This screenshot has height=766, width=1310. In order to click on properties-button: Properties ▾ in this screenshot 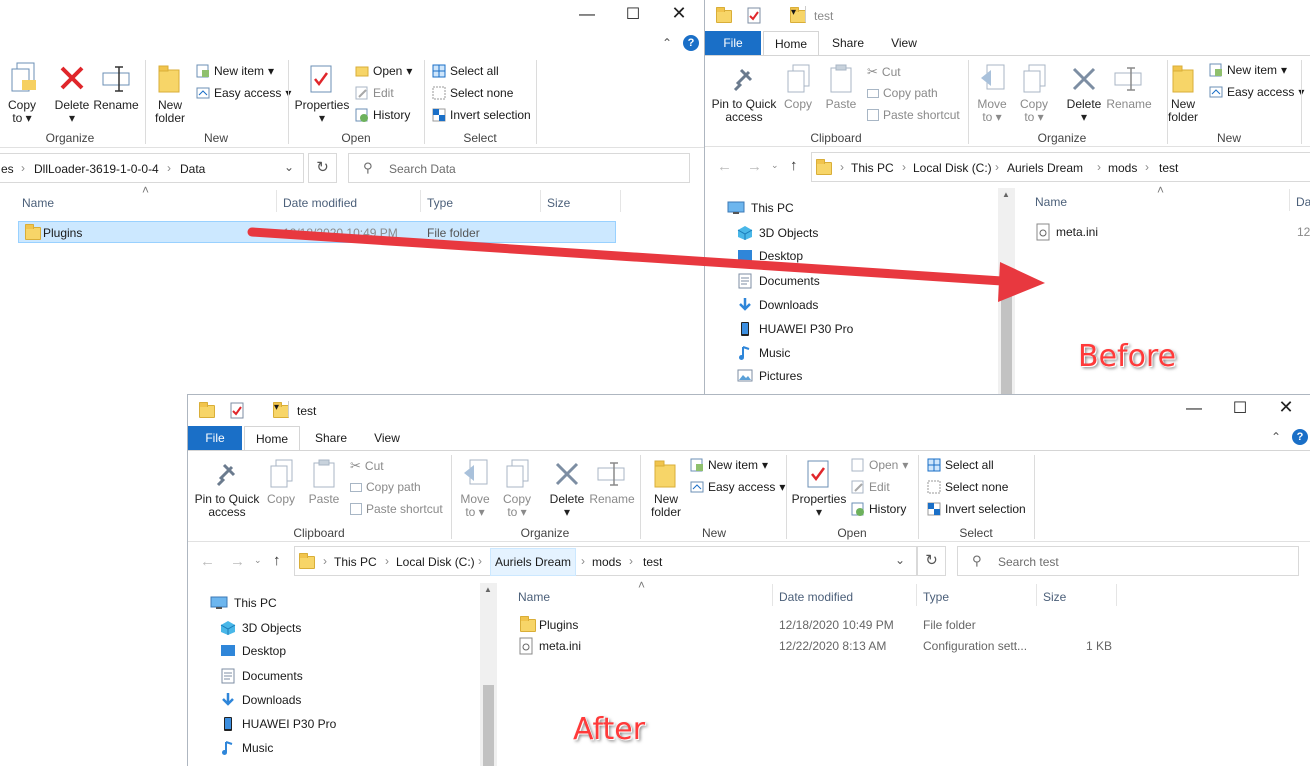, I will do `click(819, 506)`.